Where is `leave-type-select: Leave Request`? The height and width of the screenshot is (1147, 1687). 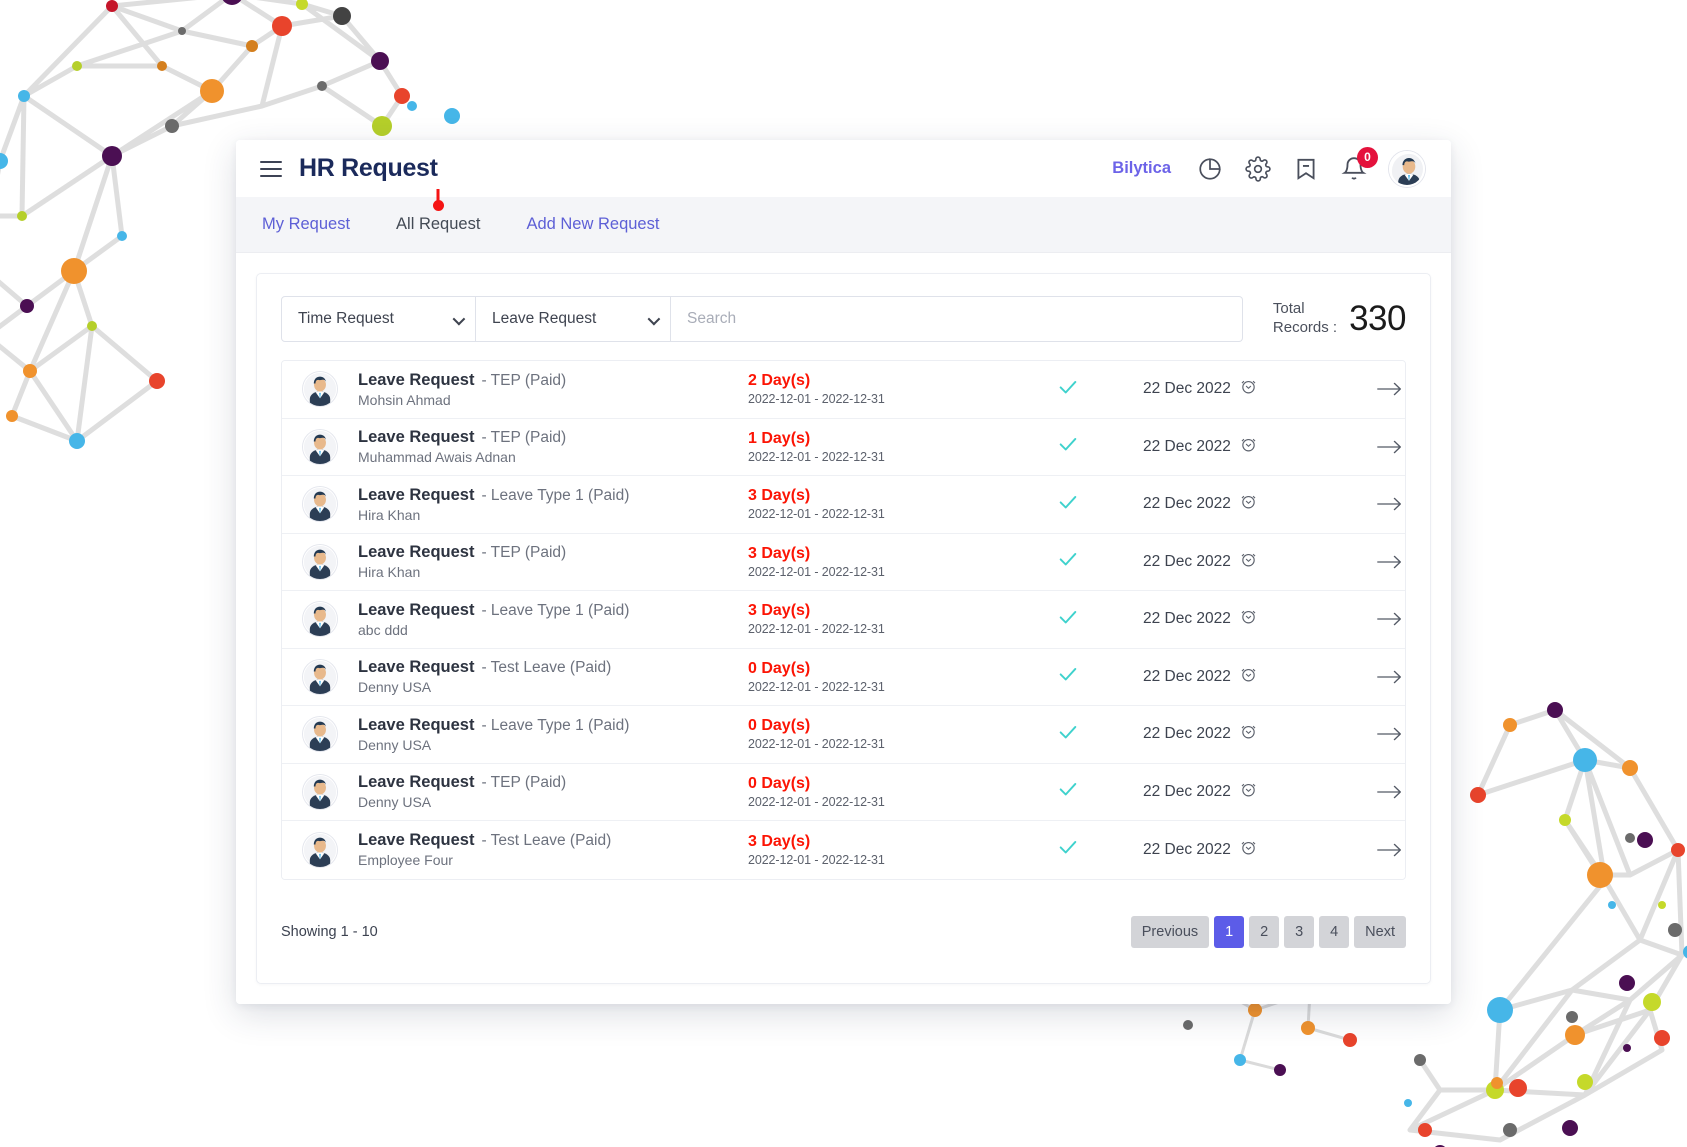 leave-type-select: Leave Request is located at coordinates (573, 319).